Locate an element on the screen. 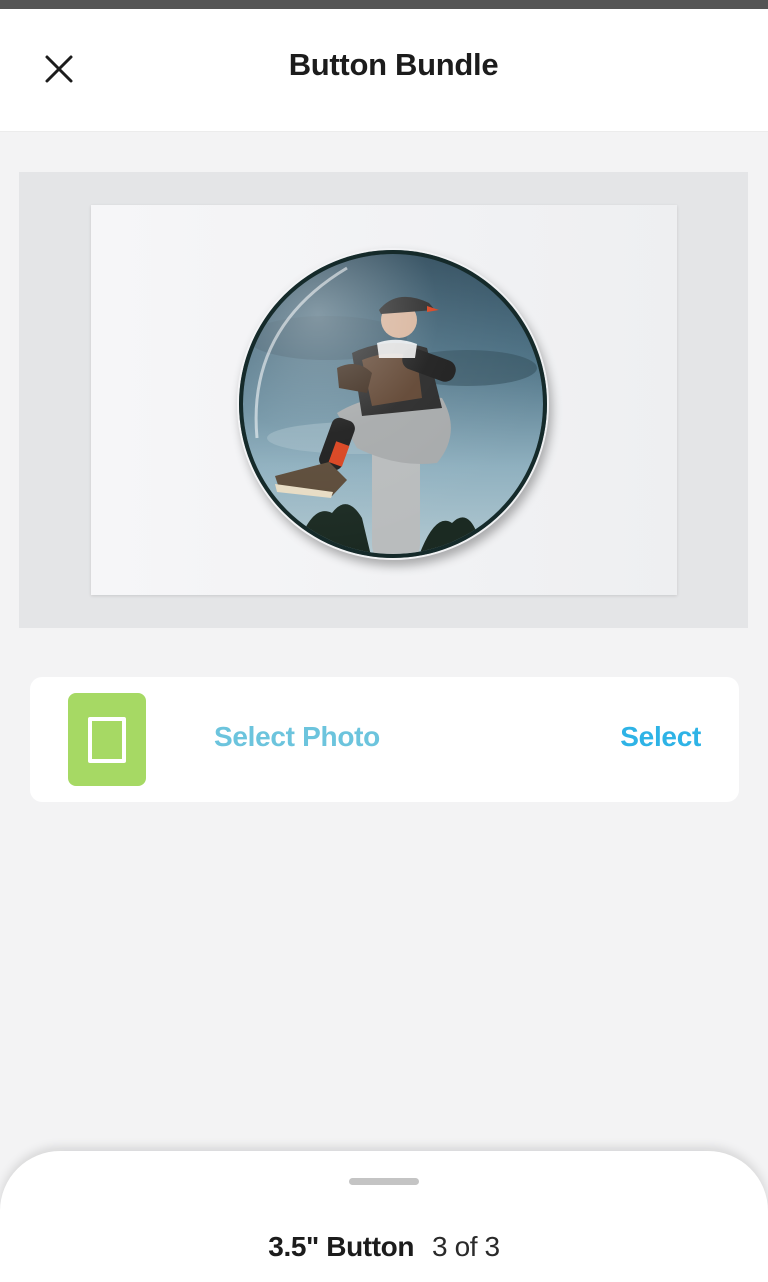  bundle-item-indicator: 3.5" Button 3 of 3 is located at coordinates (384, 1247).